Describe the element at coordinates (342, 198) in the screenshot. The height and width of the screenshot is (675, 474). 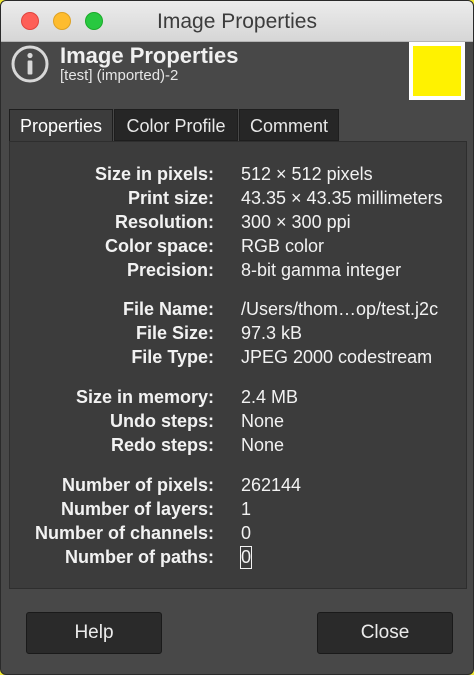
I see `property-value: 43.35 × 43.35 millimeters` at that location.